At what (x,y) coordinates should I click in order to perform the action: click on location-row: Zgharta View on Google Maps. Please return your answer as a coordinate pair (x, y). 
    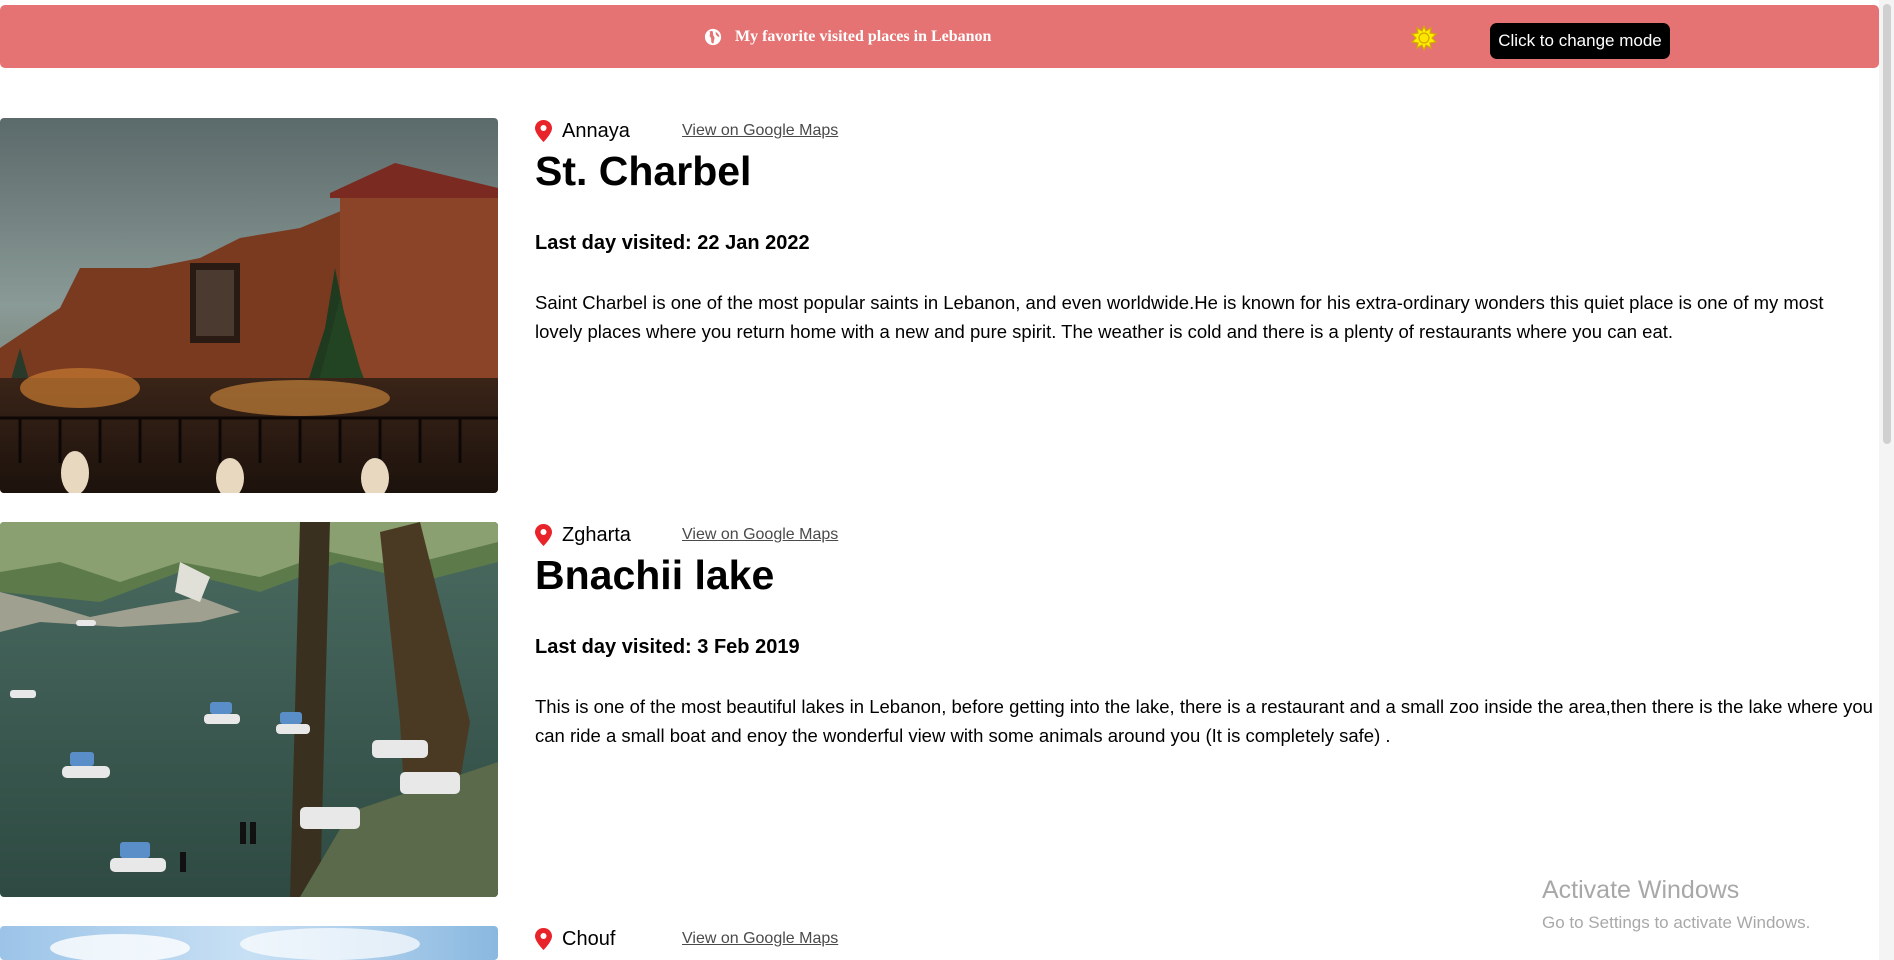
    Looking at the image, I should click on (686, 535).